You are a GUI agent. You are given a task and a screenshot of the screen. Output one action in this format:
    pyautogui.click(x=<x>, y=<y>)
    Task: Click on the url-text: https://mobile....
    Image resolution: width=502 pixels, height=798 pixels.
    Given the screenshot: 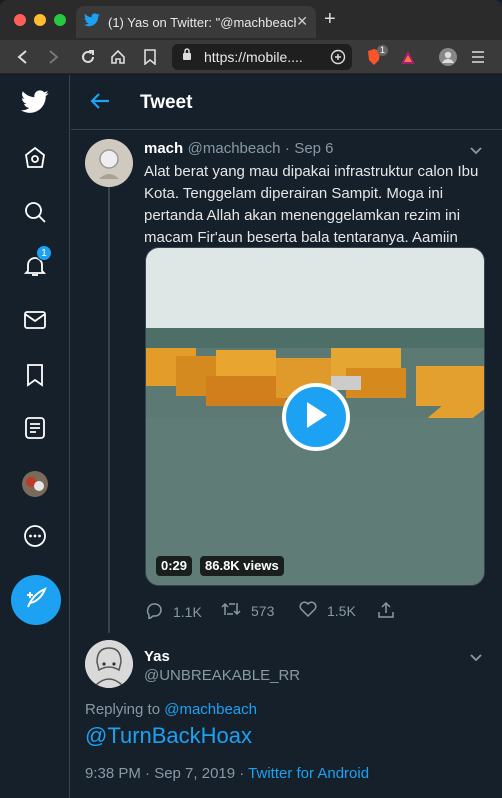 What is the action you would take?
    pyautogui.click(x=253, y=57)
    